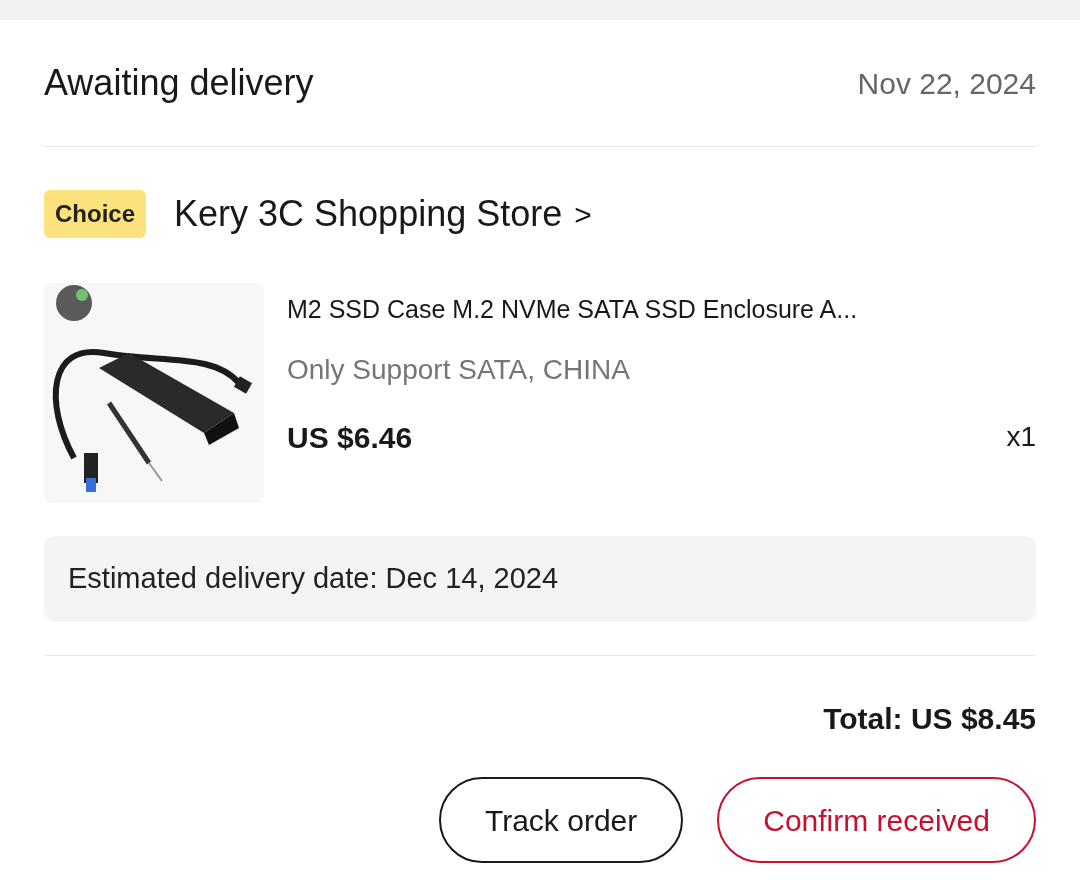  I want to click on product-variant: Only Support SATA, CHINA, so click(459, 369).